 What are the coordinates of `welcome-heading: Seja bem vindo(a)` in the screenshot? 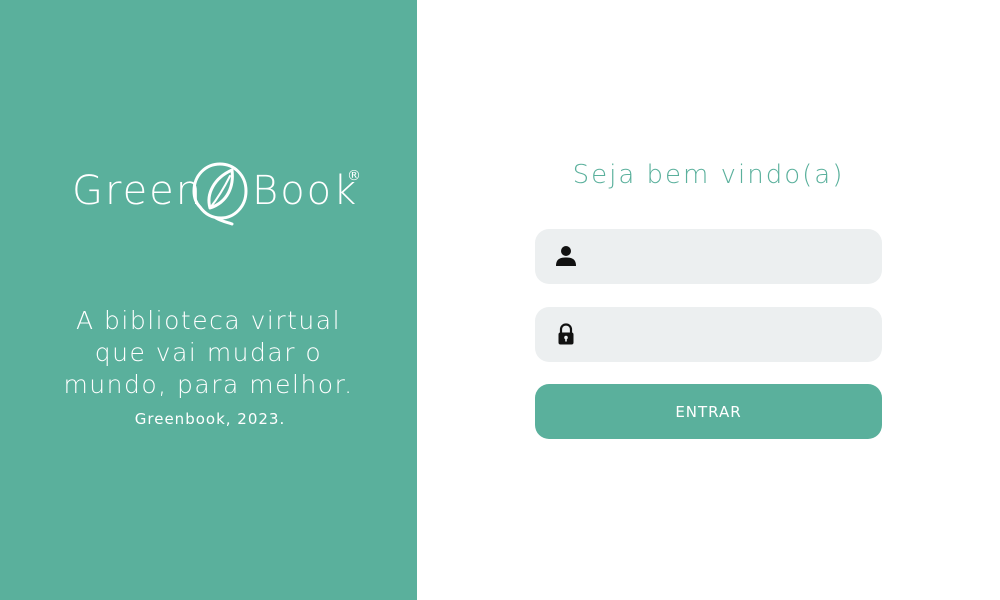 It's located at (708, 175).